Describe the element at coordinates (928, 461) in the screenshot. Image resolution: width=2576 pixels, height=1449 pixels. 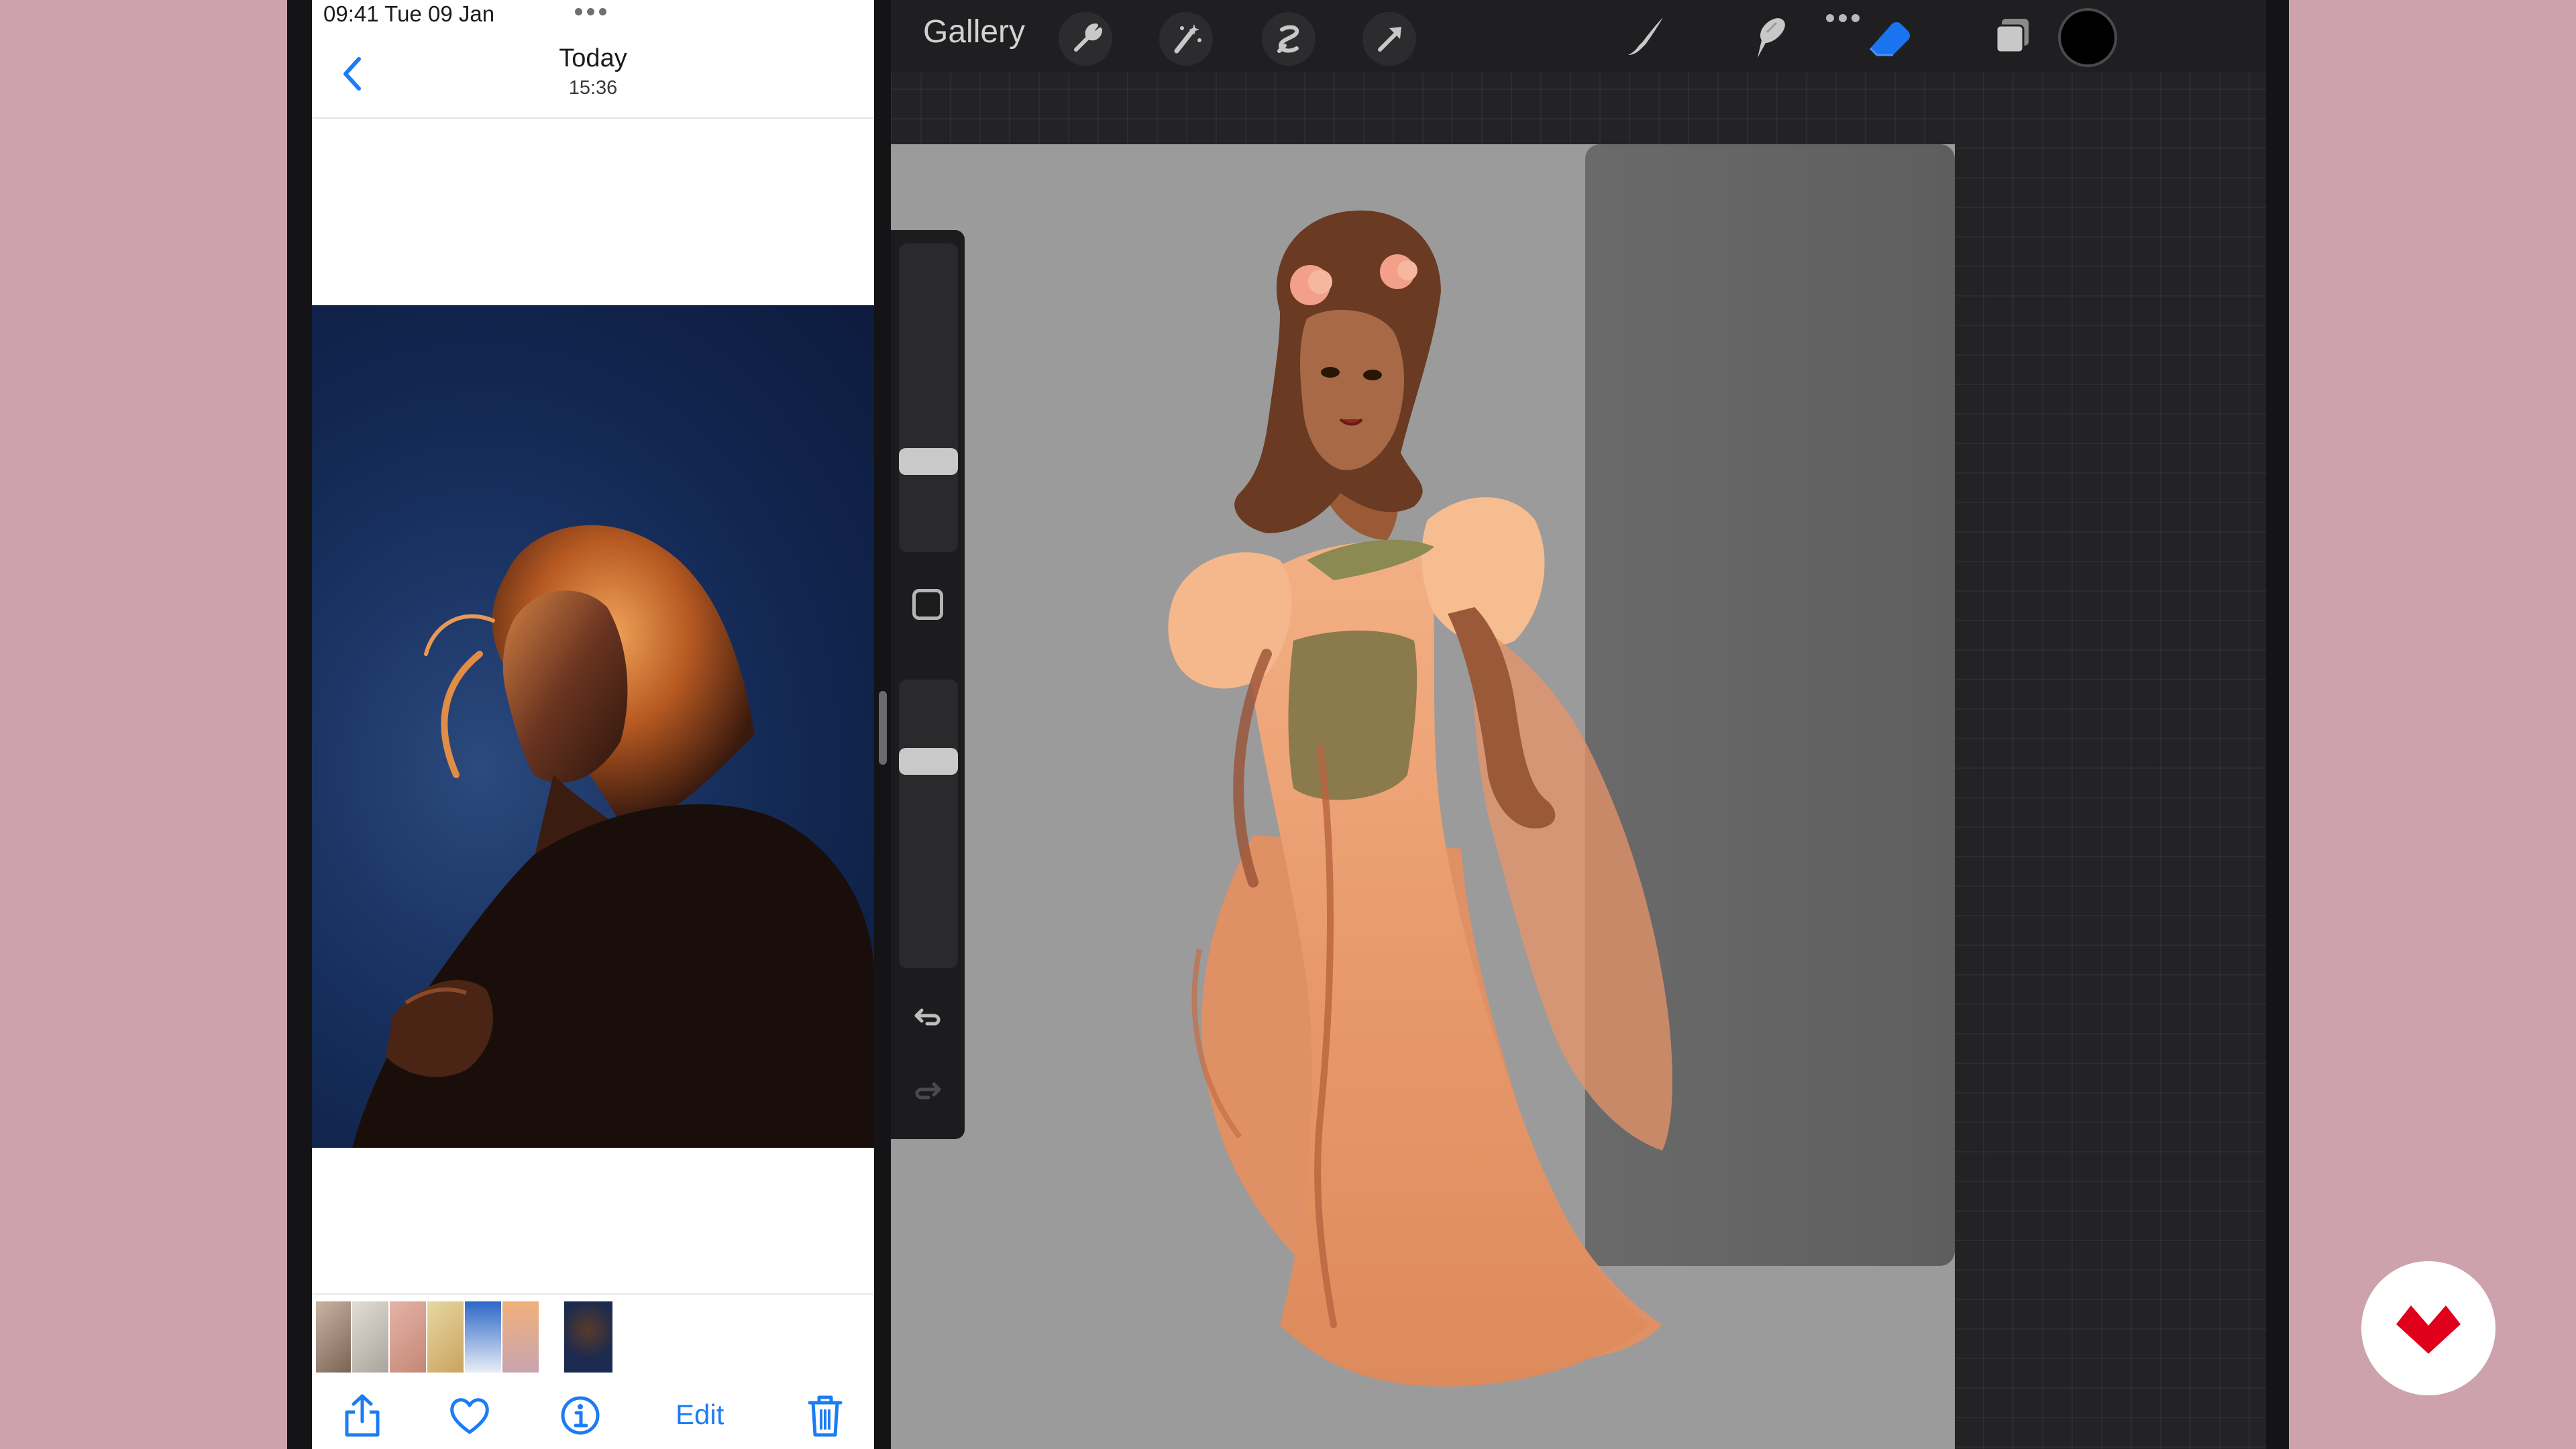
I see `brush-size-knob` at that location.